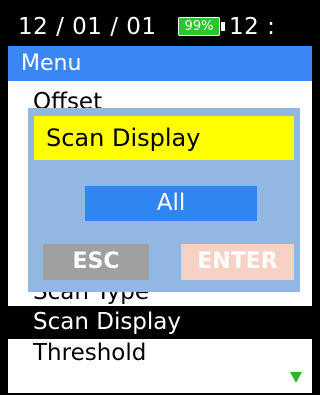 The image size is (320, 395). Describe the element at coordinates (160, 322) in the screenshot. I see `menu-item-scan-display: Scan Display` at that location.